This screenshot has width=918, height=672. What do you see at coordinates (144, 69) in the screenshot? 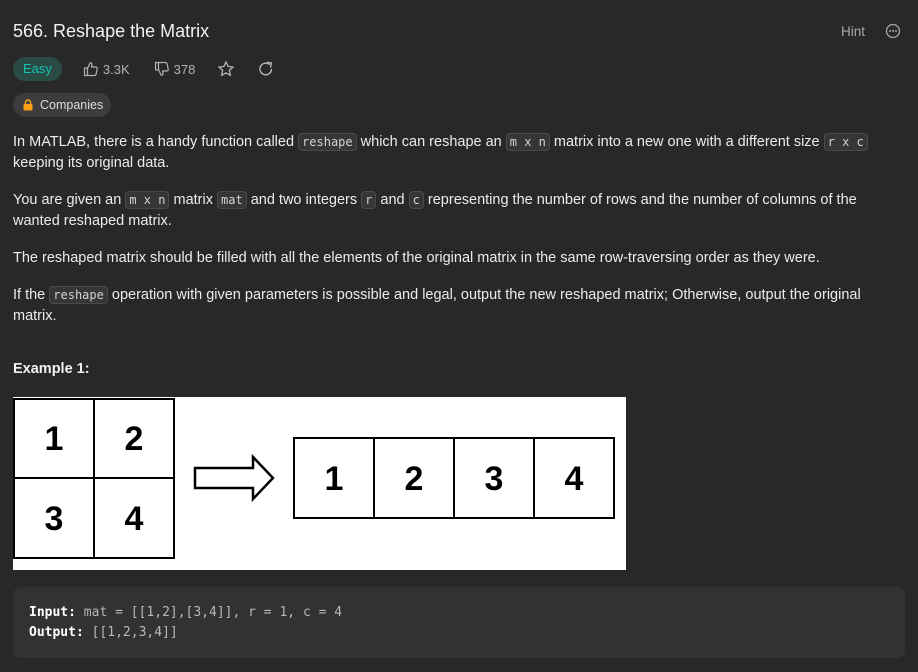
I see `problem-meta-row: Easy 3.3K 378` at bounding box center [144, 69].